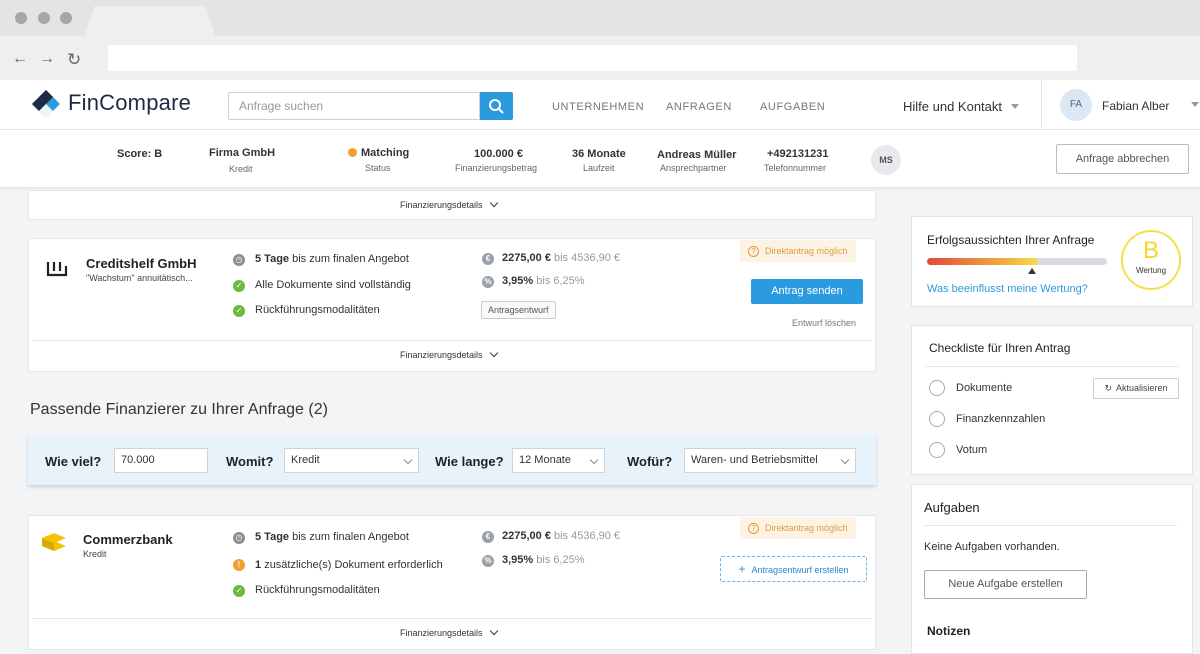  I want to click on reload-icon: ↻, so click(74, 60).